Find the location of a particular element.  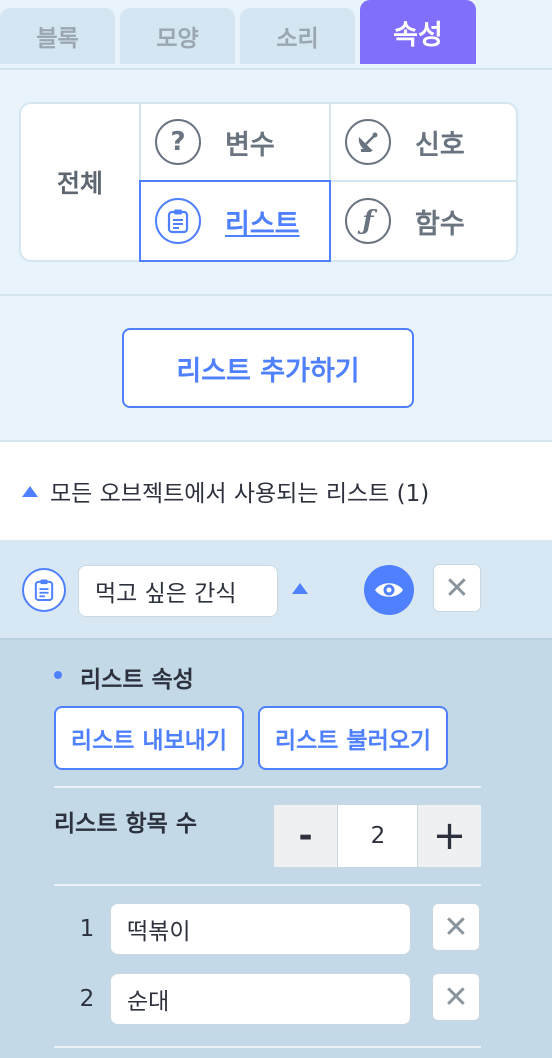

section-title: 모든 오브젝트에서 사용되는 리스트 (1) is located at coordinates (240, 494).